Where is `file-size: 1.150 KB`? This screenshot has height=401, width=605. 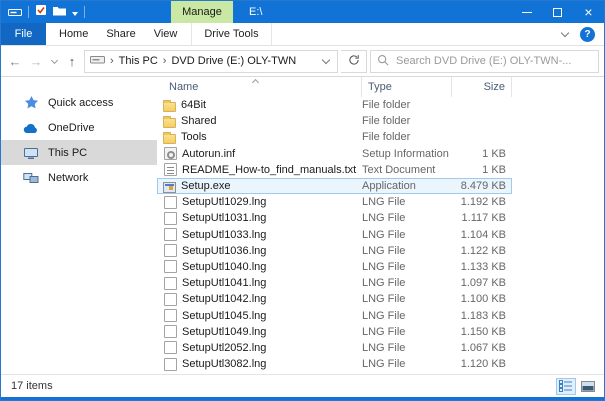 file-size: 1.150 KB is located at coordinates (483, 331).